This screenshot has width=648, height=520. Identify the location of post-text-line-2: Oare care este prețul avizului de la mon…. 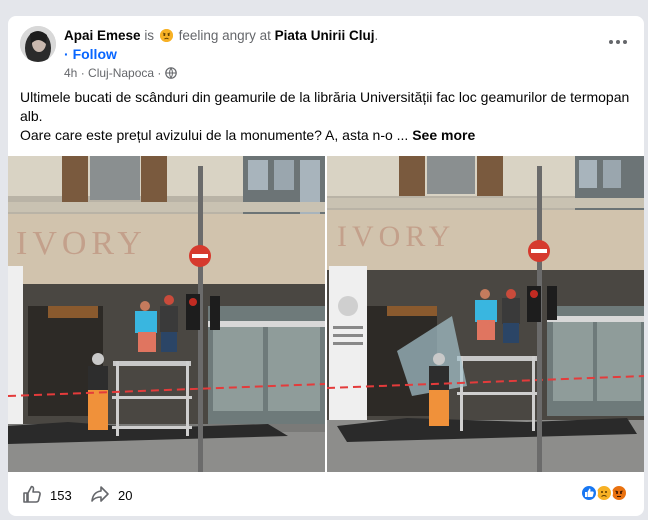
(325, 135).